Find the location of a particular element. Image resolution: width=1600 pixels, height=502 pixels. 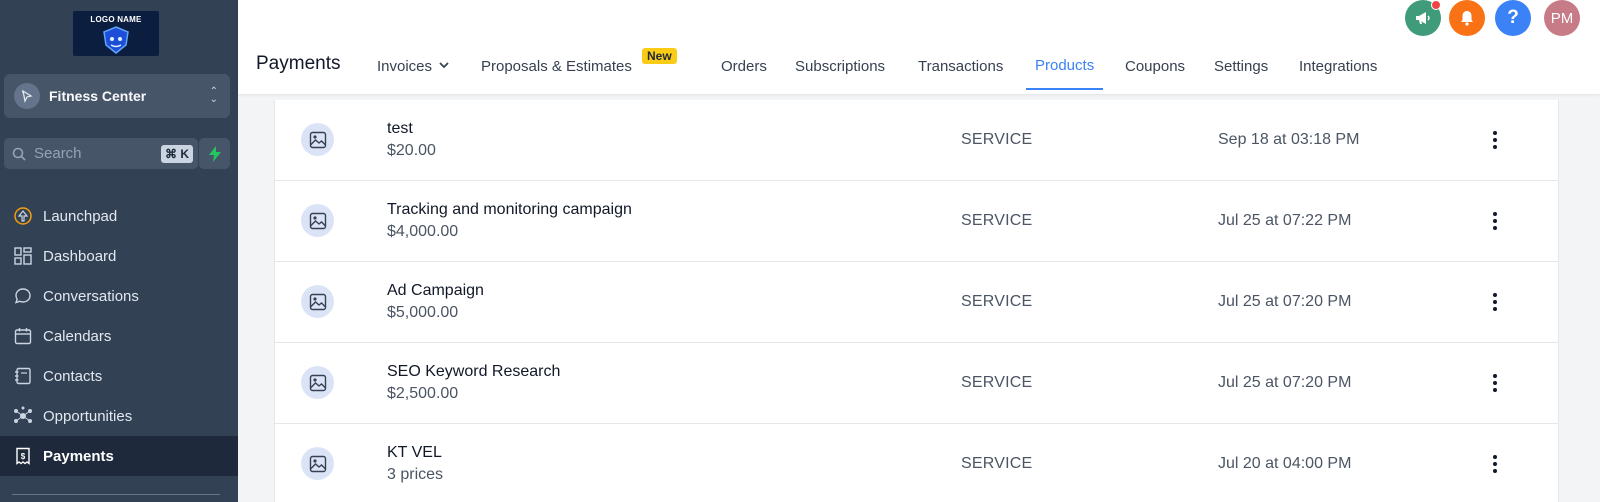

sidebar-item-launchpad: Launchpad is located at coordinates (119, 216).